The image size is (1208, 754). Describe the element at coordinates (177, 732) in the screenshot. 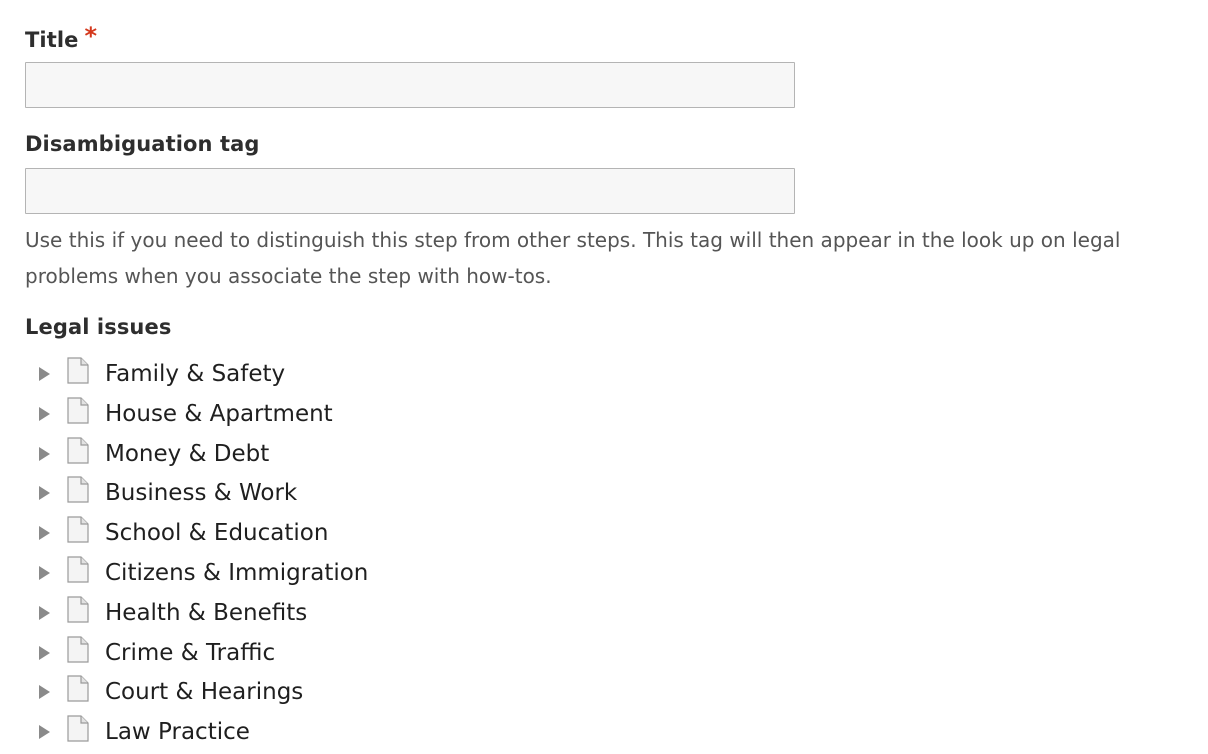

I see `legal-issue-label: Law Practice` at that location.